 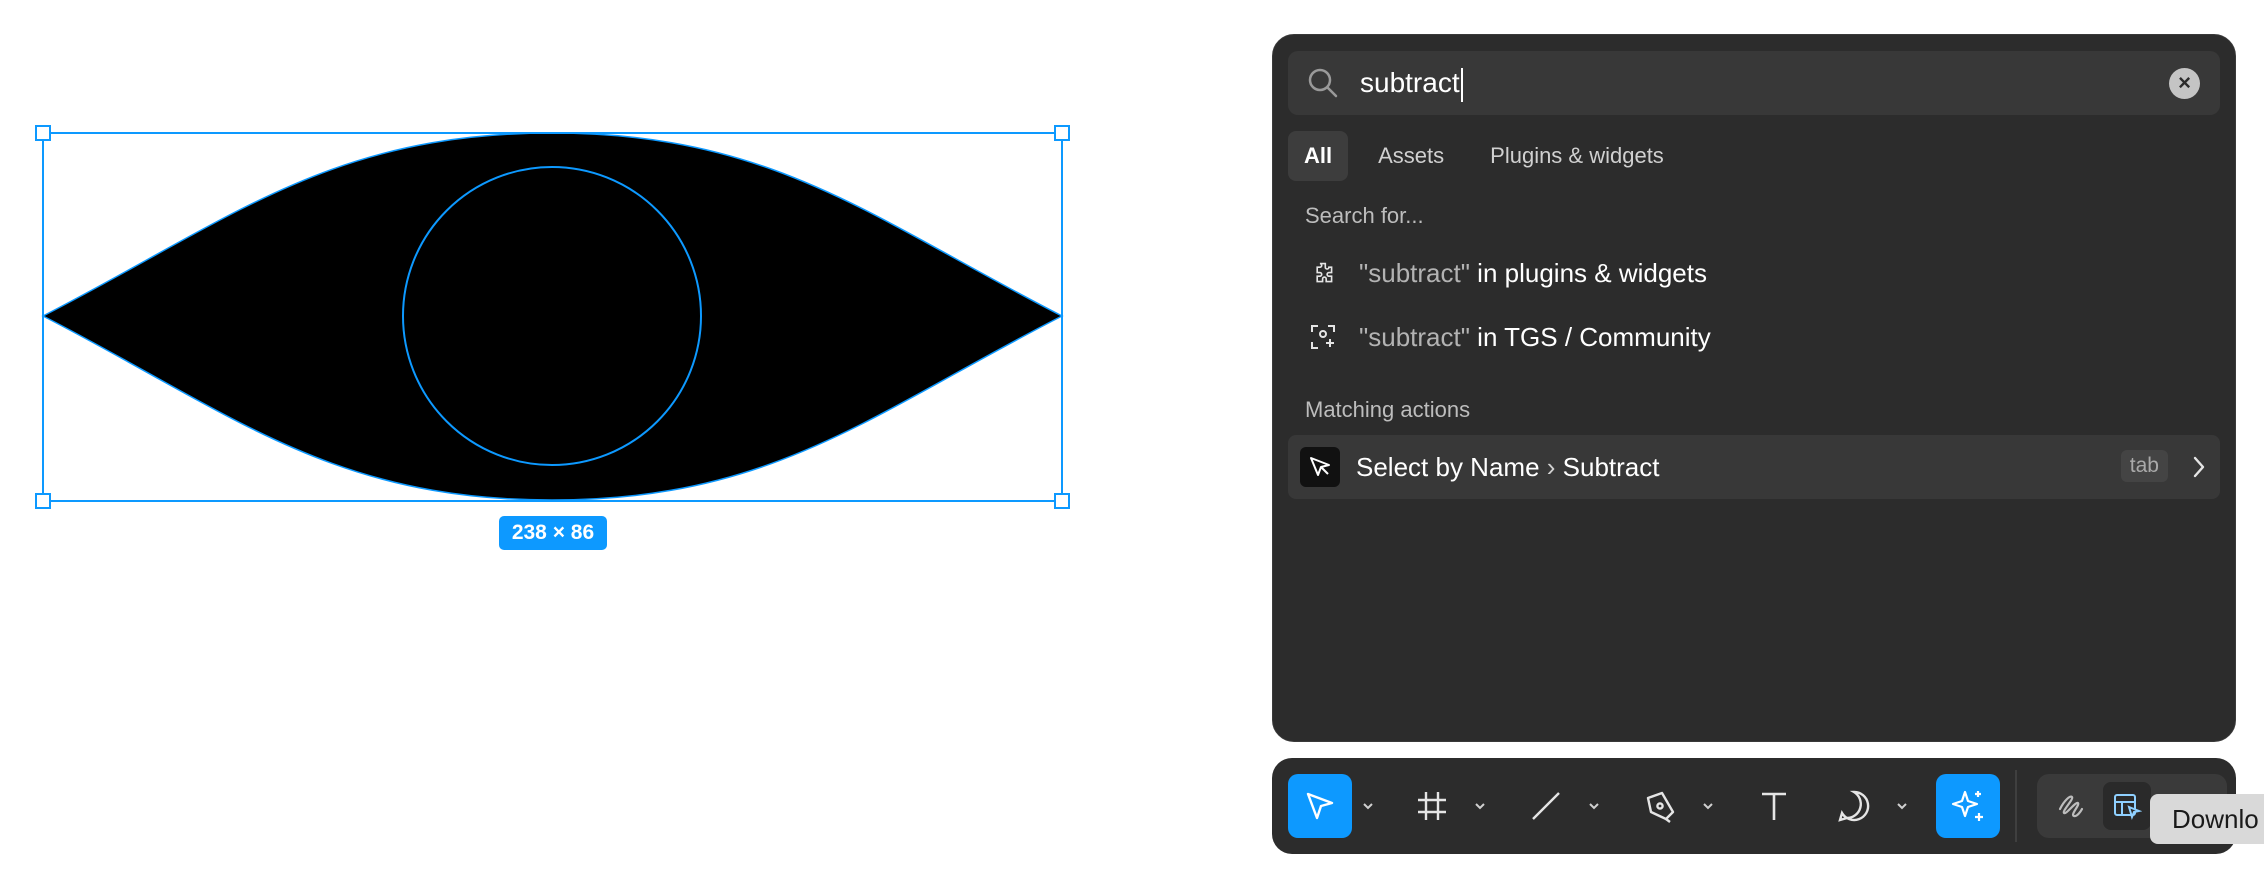 What do you see at coordinates (2184, 83) in the screenshot?
I see `close-icon: ×` at bounding box center [2184, 83].